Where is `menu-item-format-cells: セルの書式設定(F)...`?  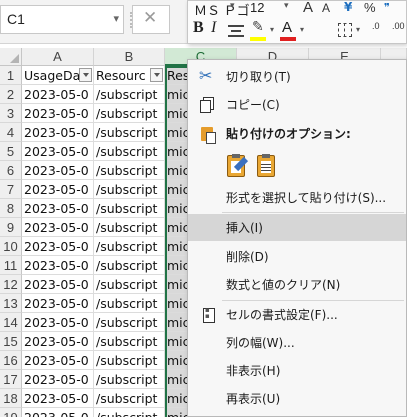 menu-item-format-cells: セルの書式設定(F)... is located at coordinates (297, 314).